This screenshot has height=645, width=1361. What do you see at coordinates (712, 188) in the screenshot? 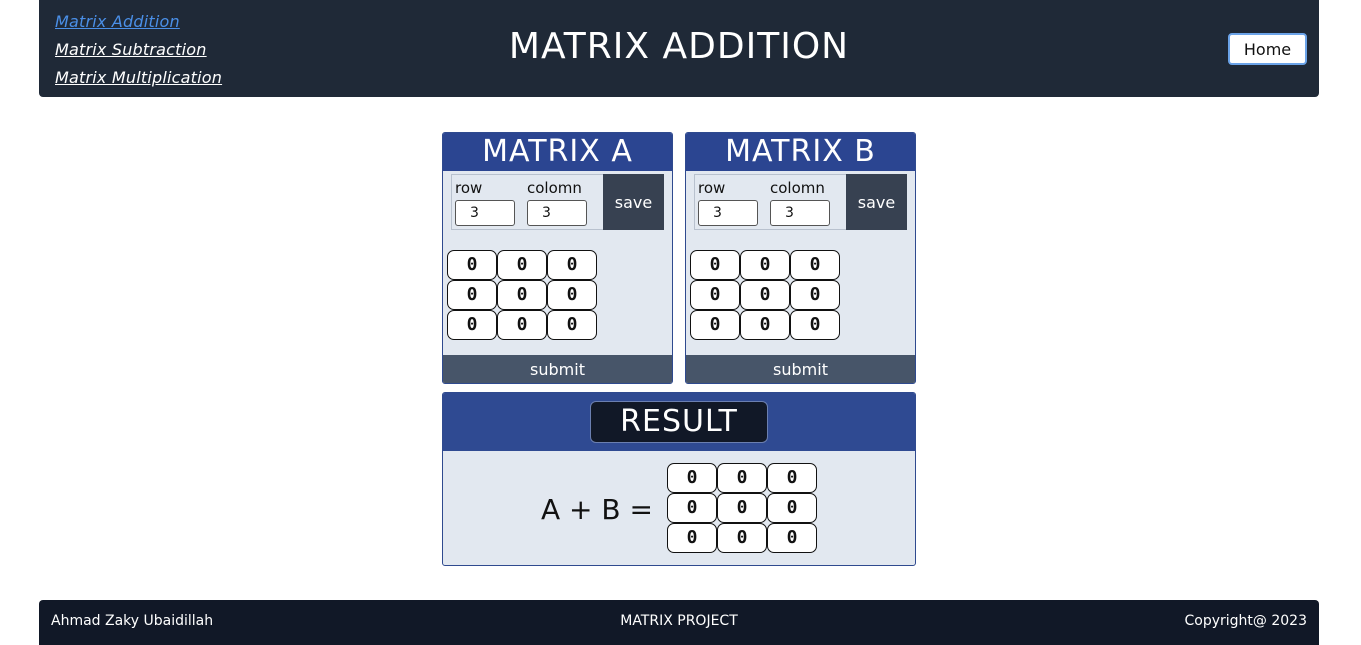
I see `matrix-b-row-label: row` at bounding box center [712, 188].